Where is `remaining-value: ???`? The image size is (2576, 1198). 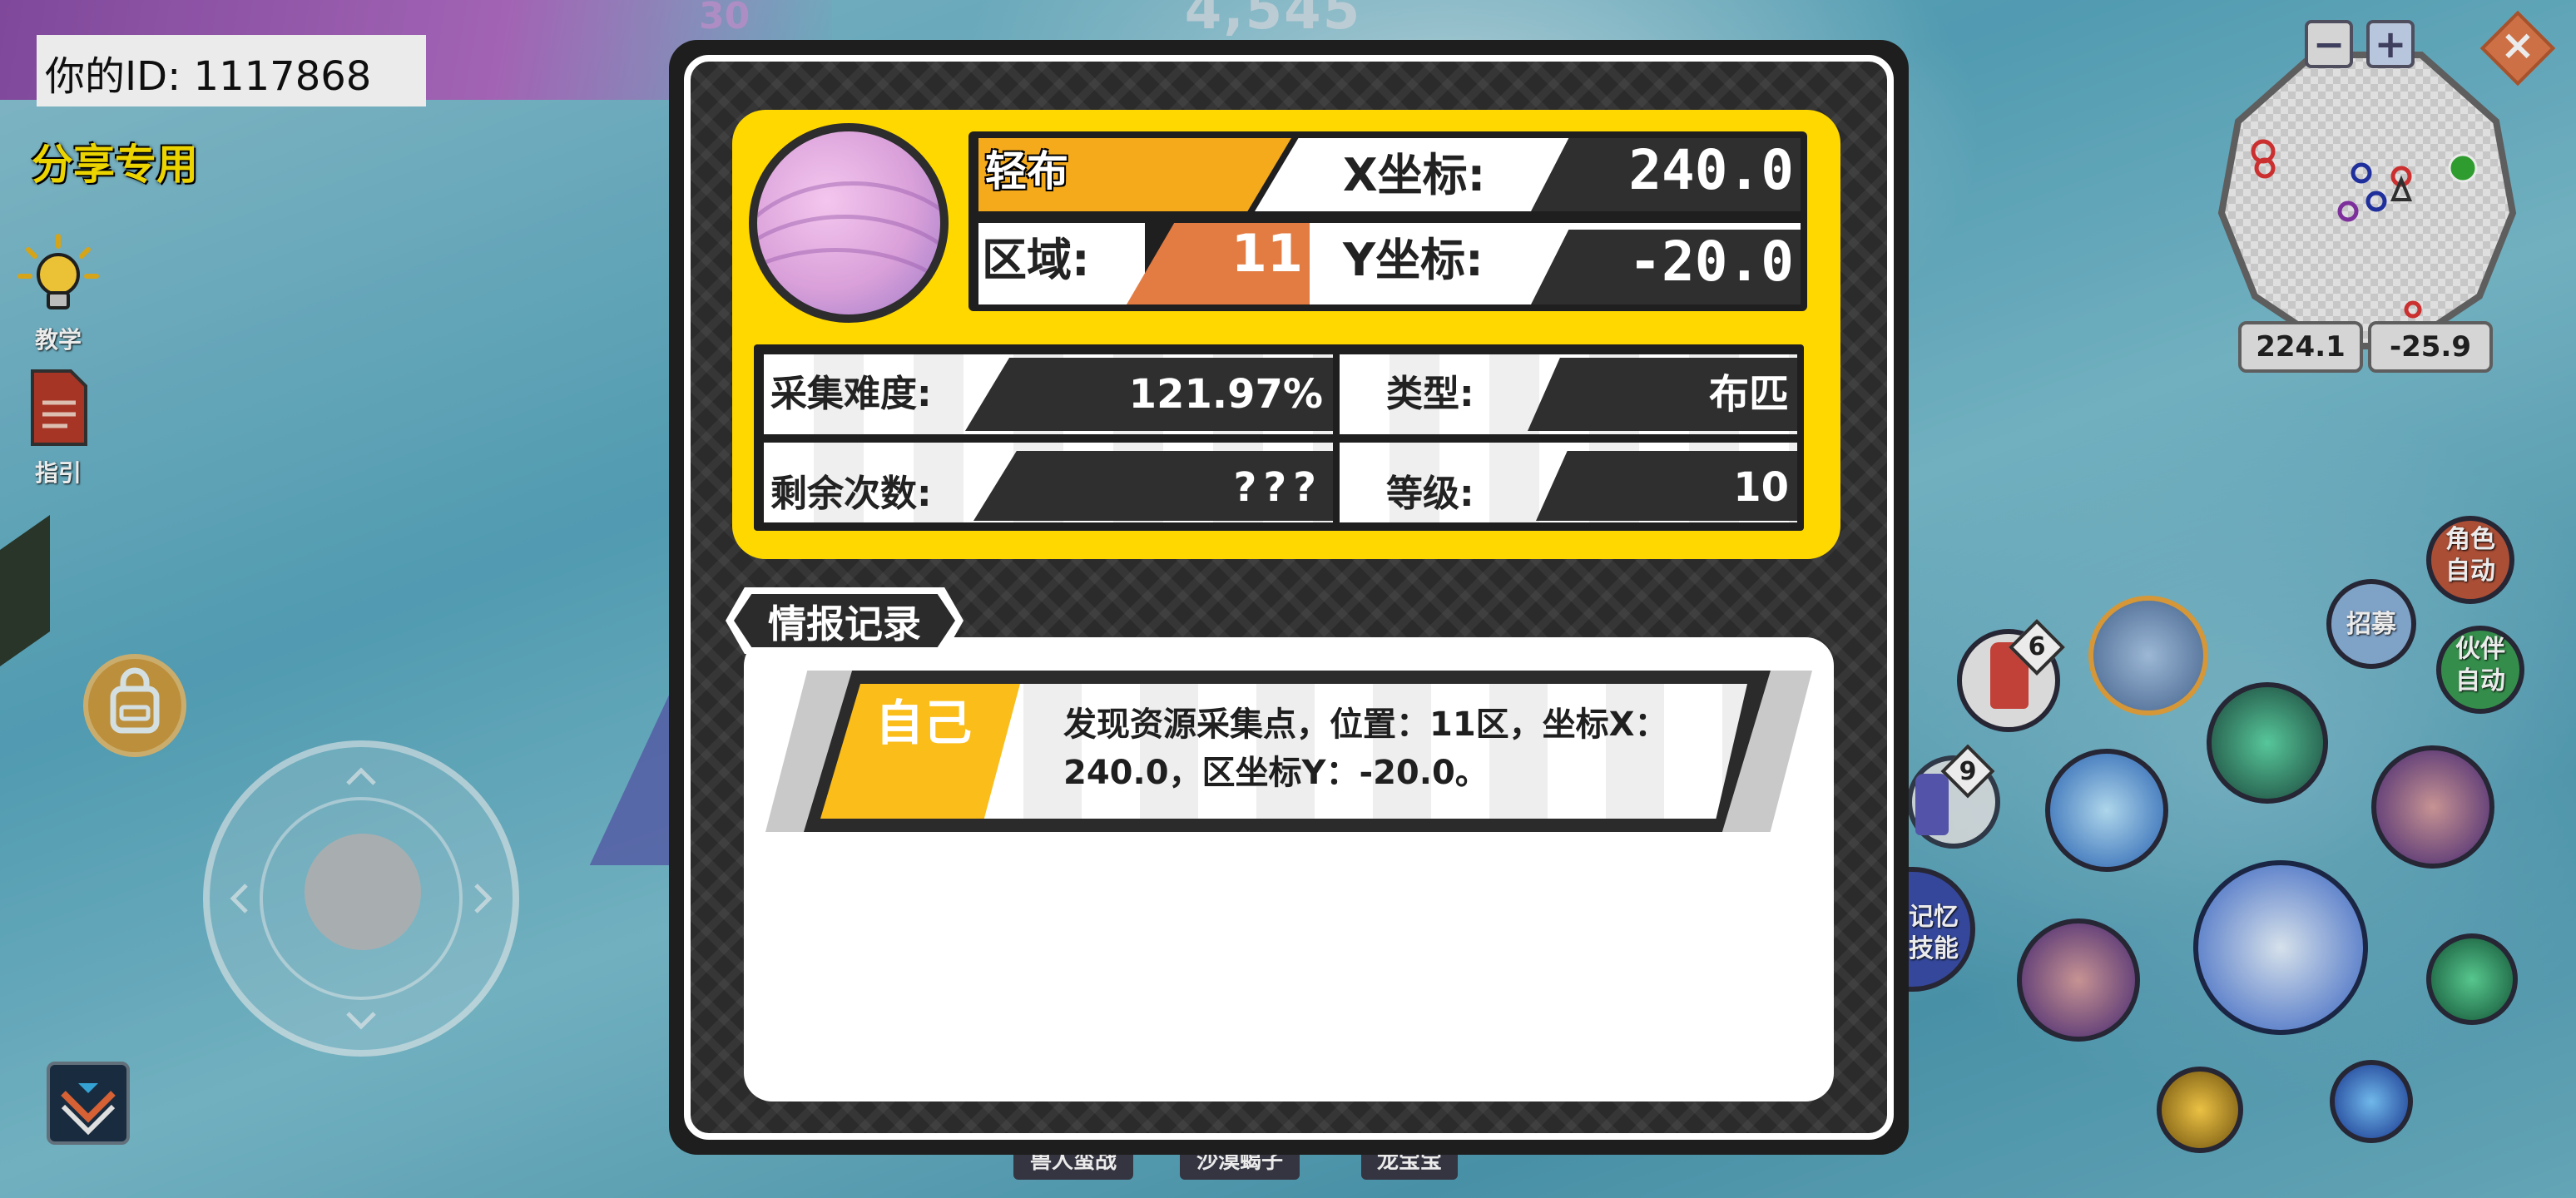 remaining-value: ??? is located at coordinates (1278, 488).